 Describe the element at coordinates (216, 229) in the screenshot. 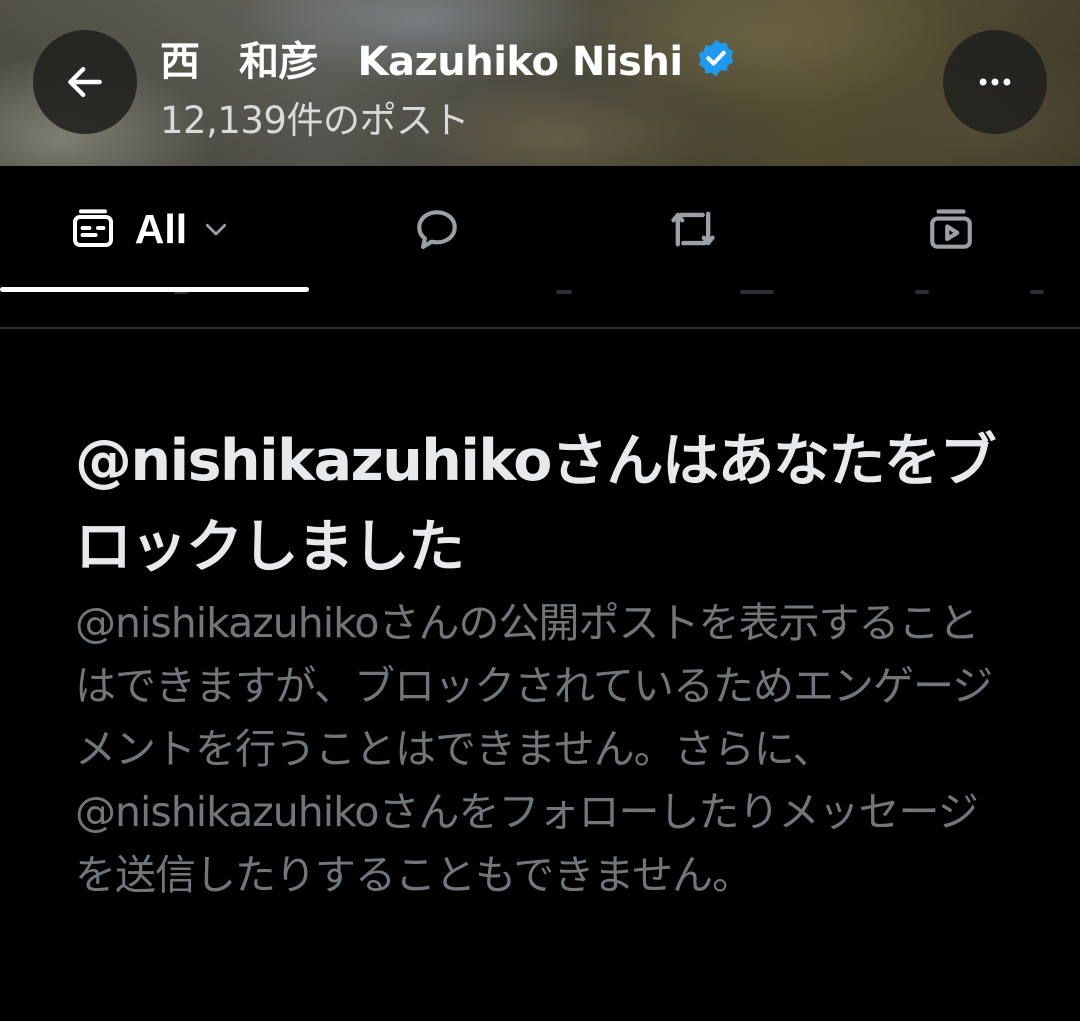

I see `chevron-down-icon` at that location.